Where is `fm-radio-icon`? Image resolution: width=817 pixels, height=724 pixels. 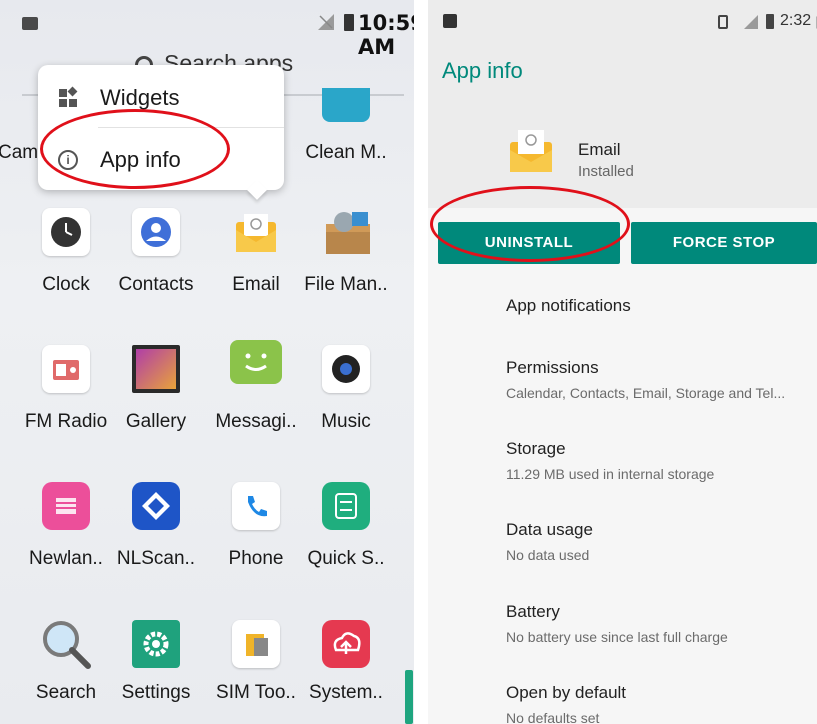
fm-radio-icon is located at coordinates (66, 369).